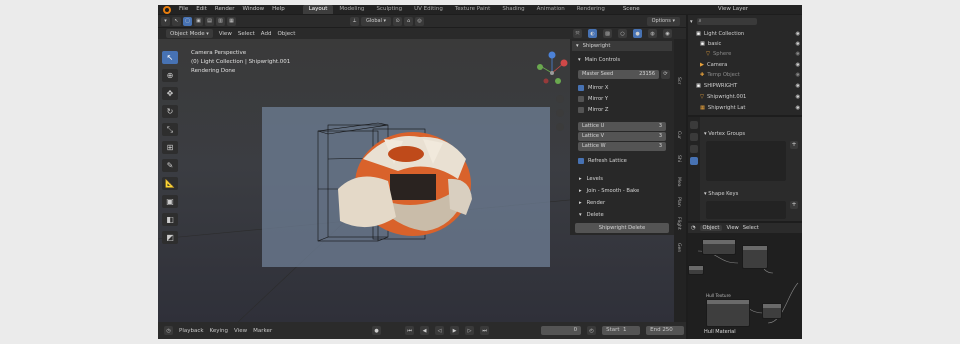 Image resolution: width=960 pixels, height=344 pixels. I want to click on tab-shading: Shading, so click(513, 9).